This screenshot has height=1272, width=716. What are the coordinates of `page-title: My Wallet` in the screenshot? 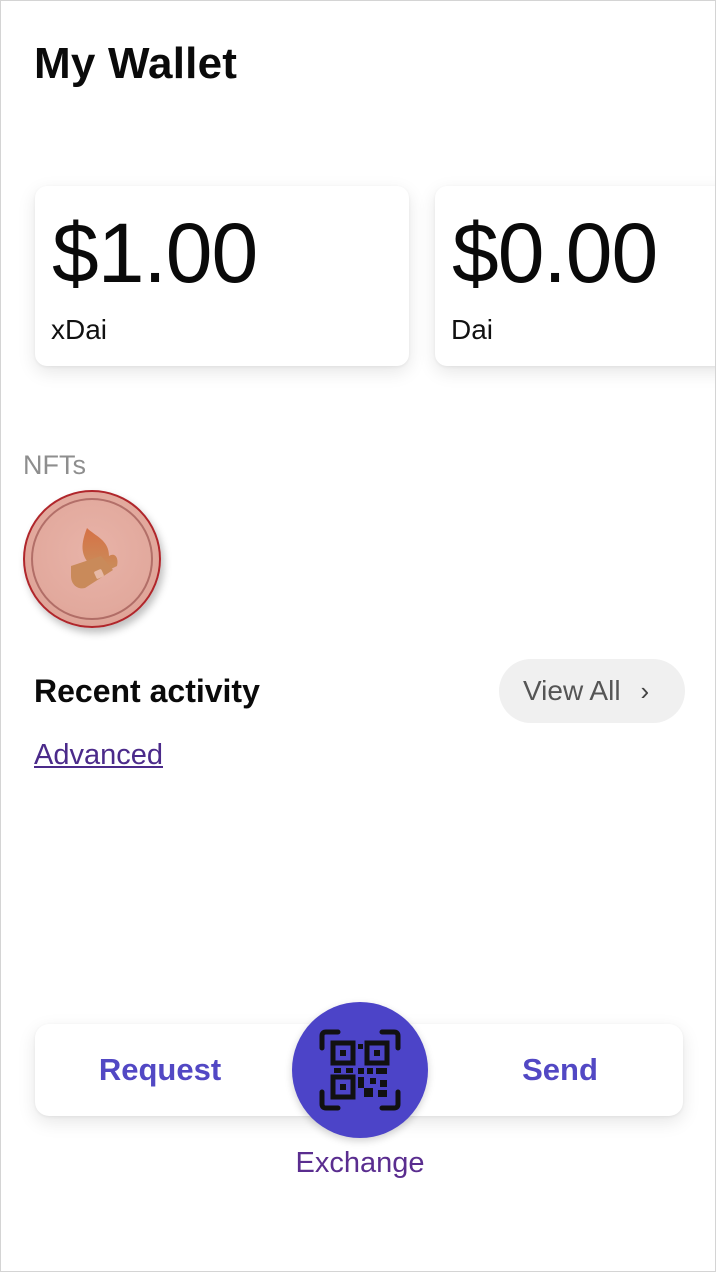 It's located at (136, 63).